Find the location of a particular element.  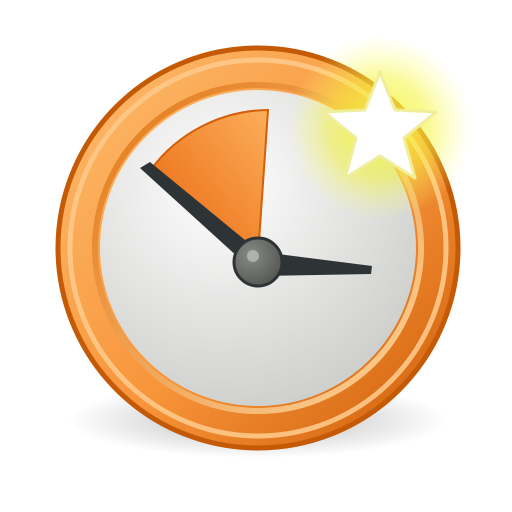

clock-hub-highlight is located at coordinates (253, 256).